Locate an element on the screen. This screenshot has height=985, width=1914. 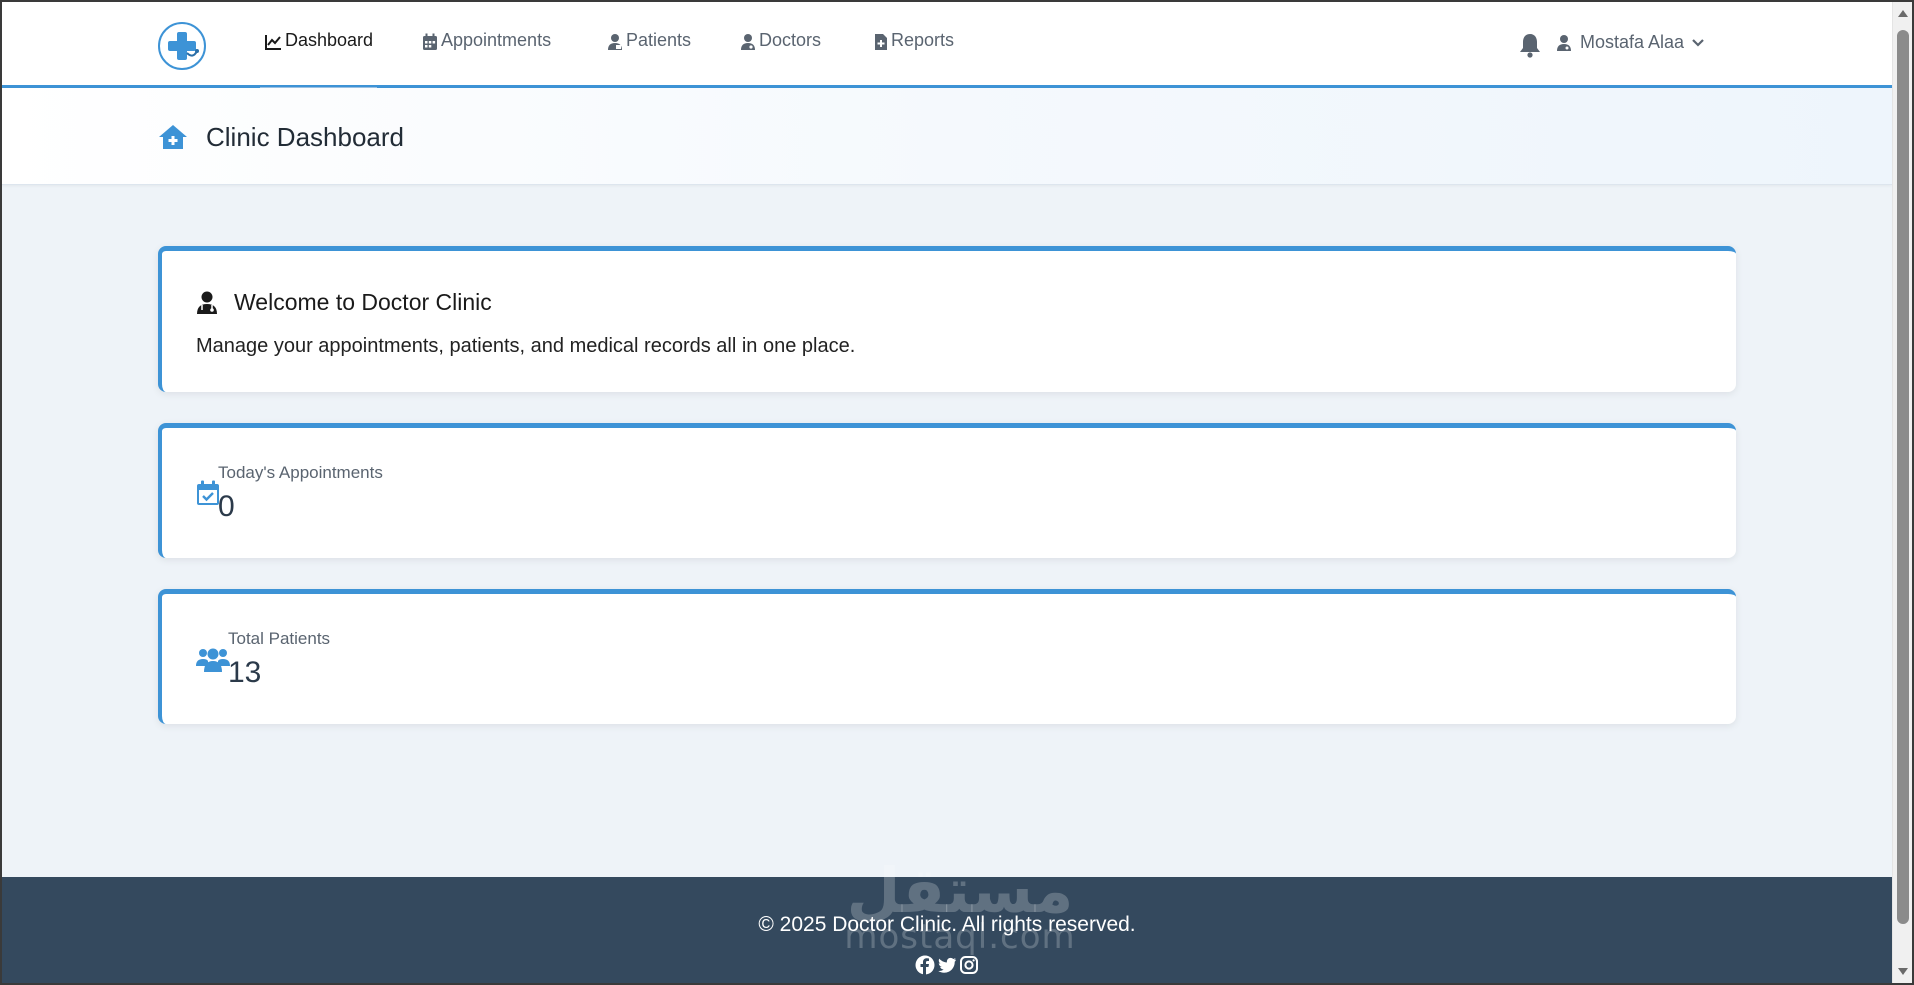
nav-doctors: Doctors is located at coordinates (780, 59).